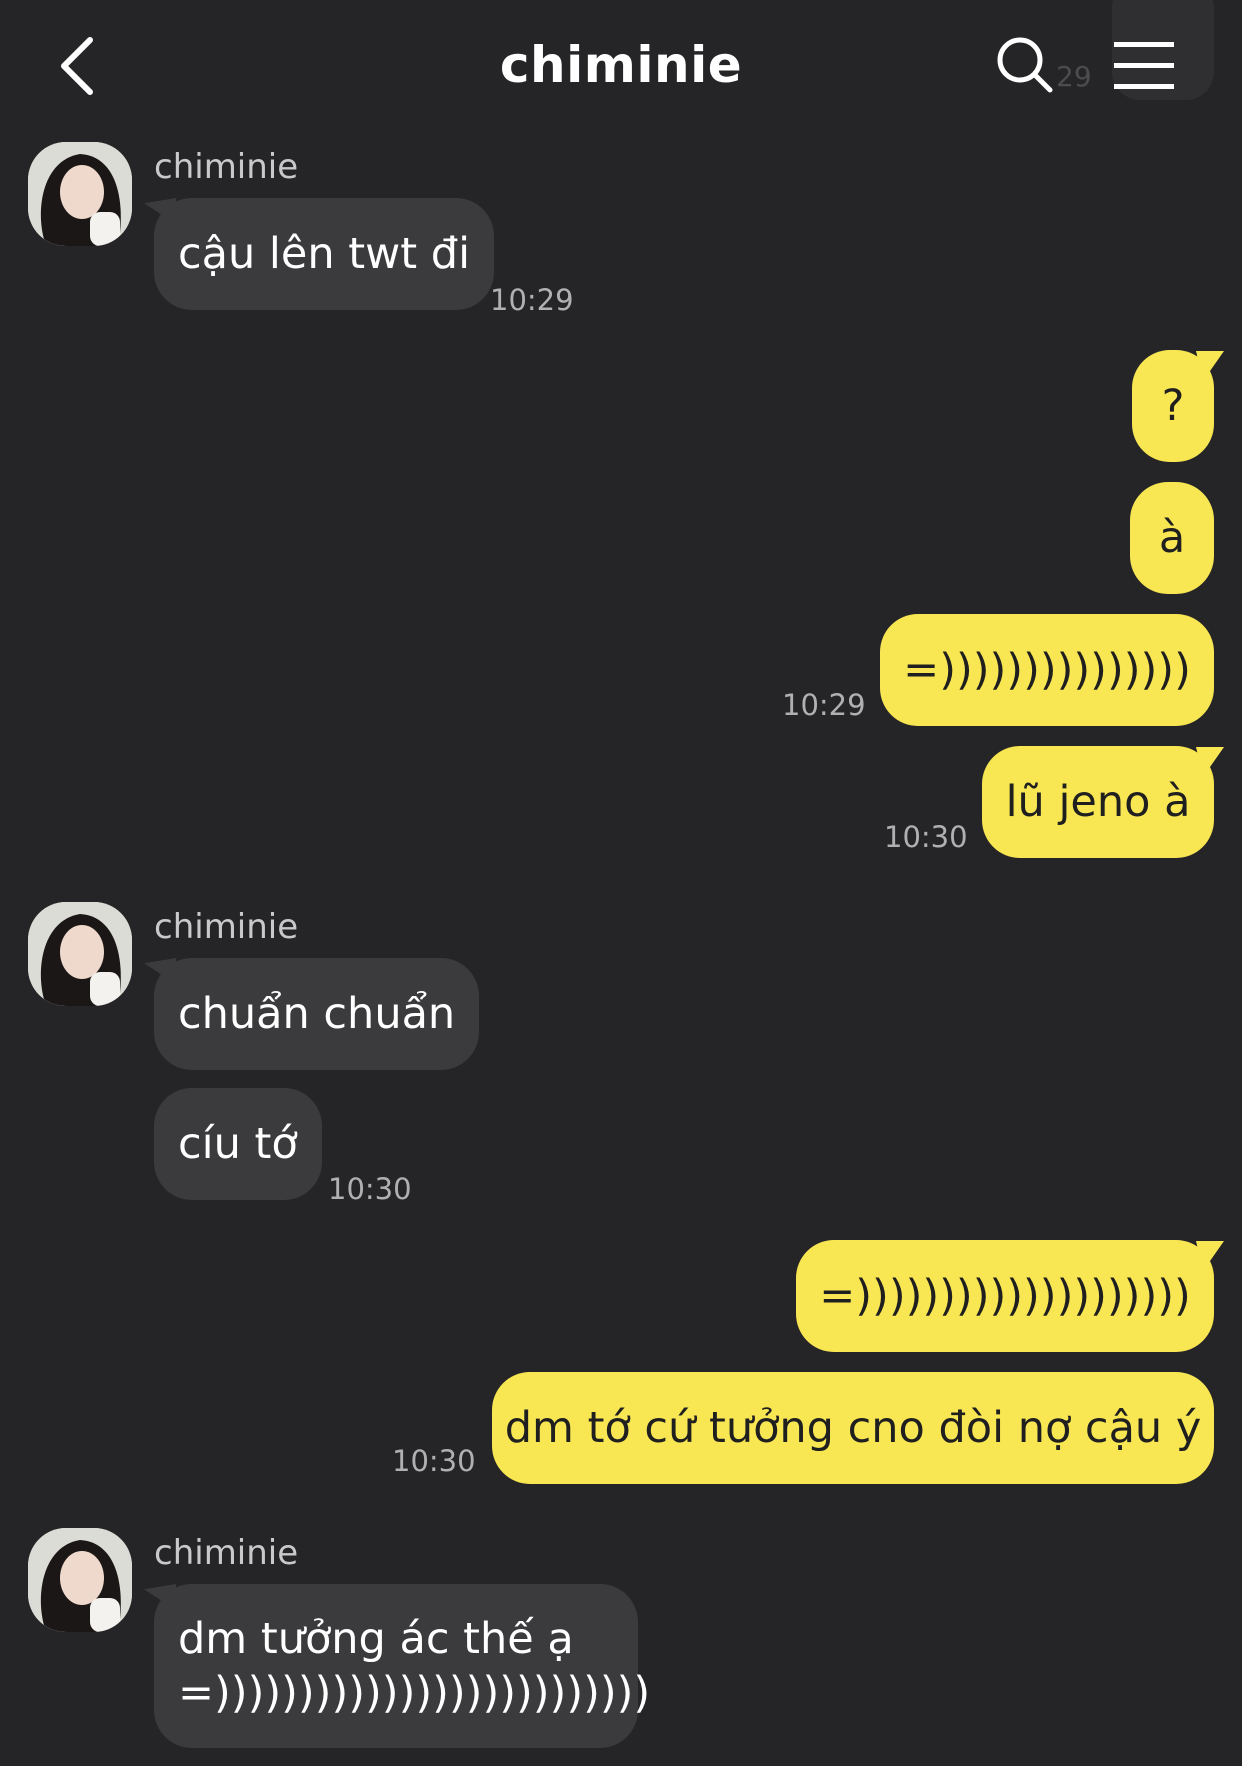 Image resolution: width=1242 pixels, height=1766 pixels. I want to click on search-icon, so click(1025, 65).